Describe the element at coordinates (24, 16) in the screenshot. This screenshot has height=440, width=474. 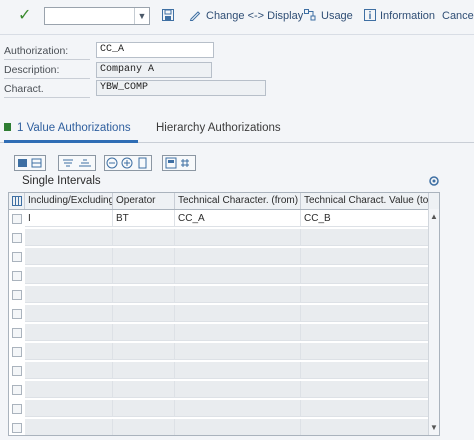
I see `checkmark-icon: ✓` at that location.